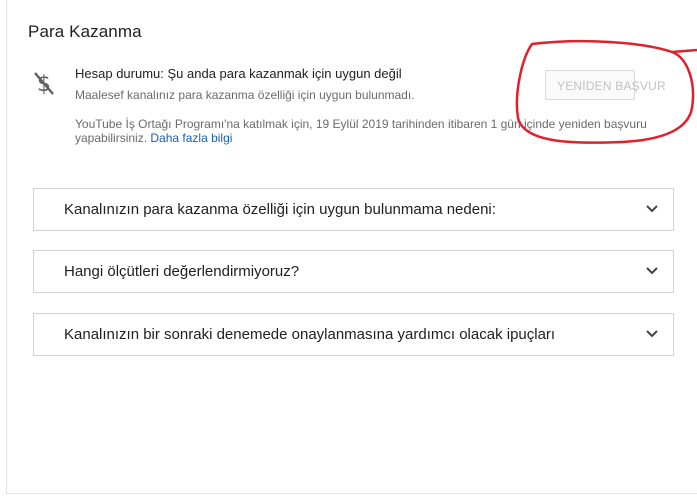  What do you see at coordinates (182, 271) in the screenshot?
I see `accordion-label: Hangi ölçütleri değerlendirmiyoruz?` at bounding box center [182, 271].